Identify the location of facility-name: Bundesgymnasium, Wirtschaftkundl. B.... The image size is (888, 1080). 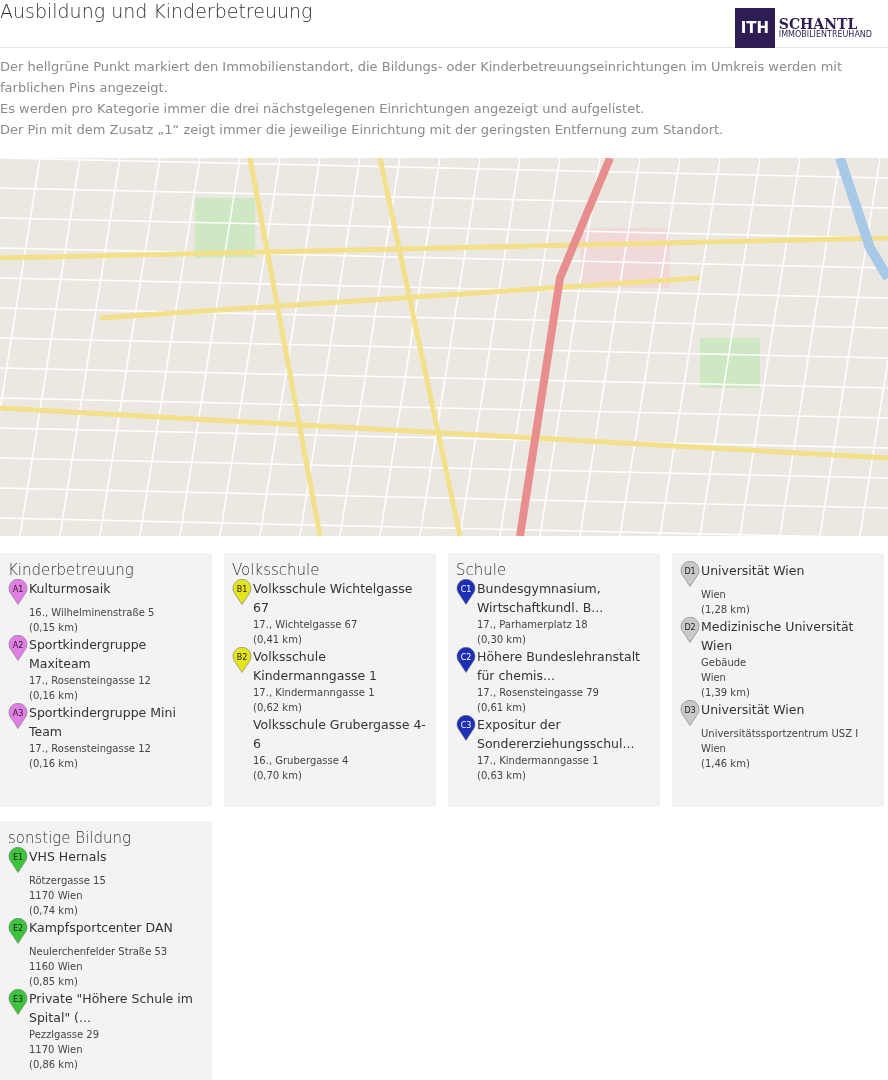
(541, 598).